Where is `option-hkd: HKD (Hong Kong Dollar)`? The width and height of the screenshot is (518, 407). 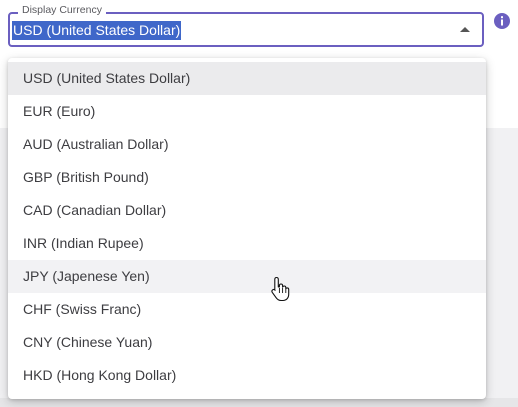 option-hkd: HKD (Hong Kong Dollar) is located at coordinates (247, 375).